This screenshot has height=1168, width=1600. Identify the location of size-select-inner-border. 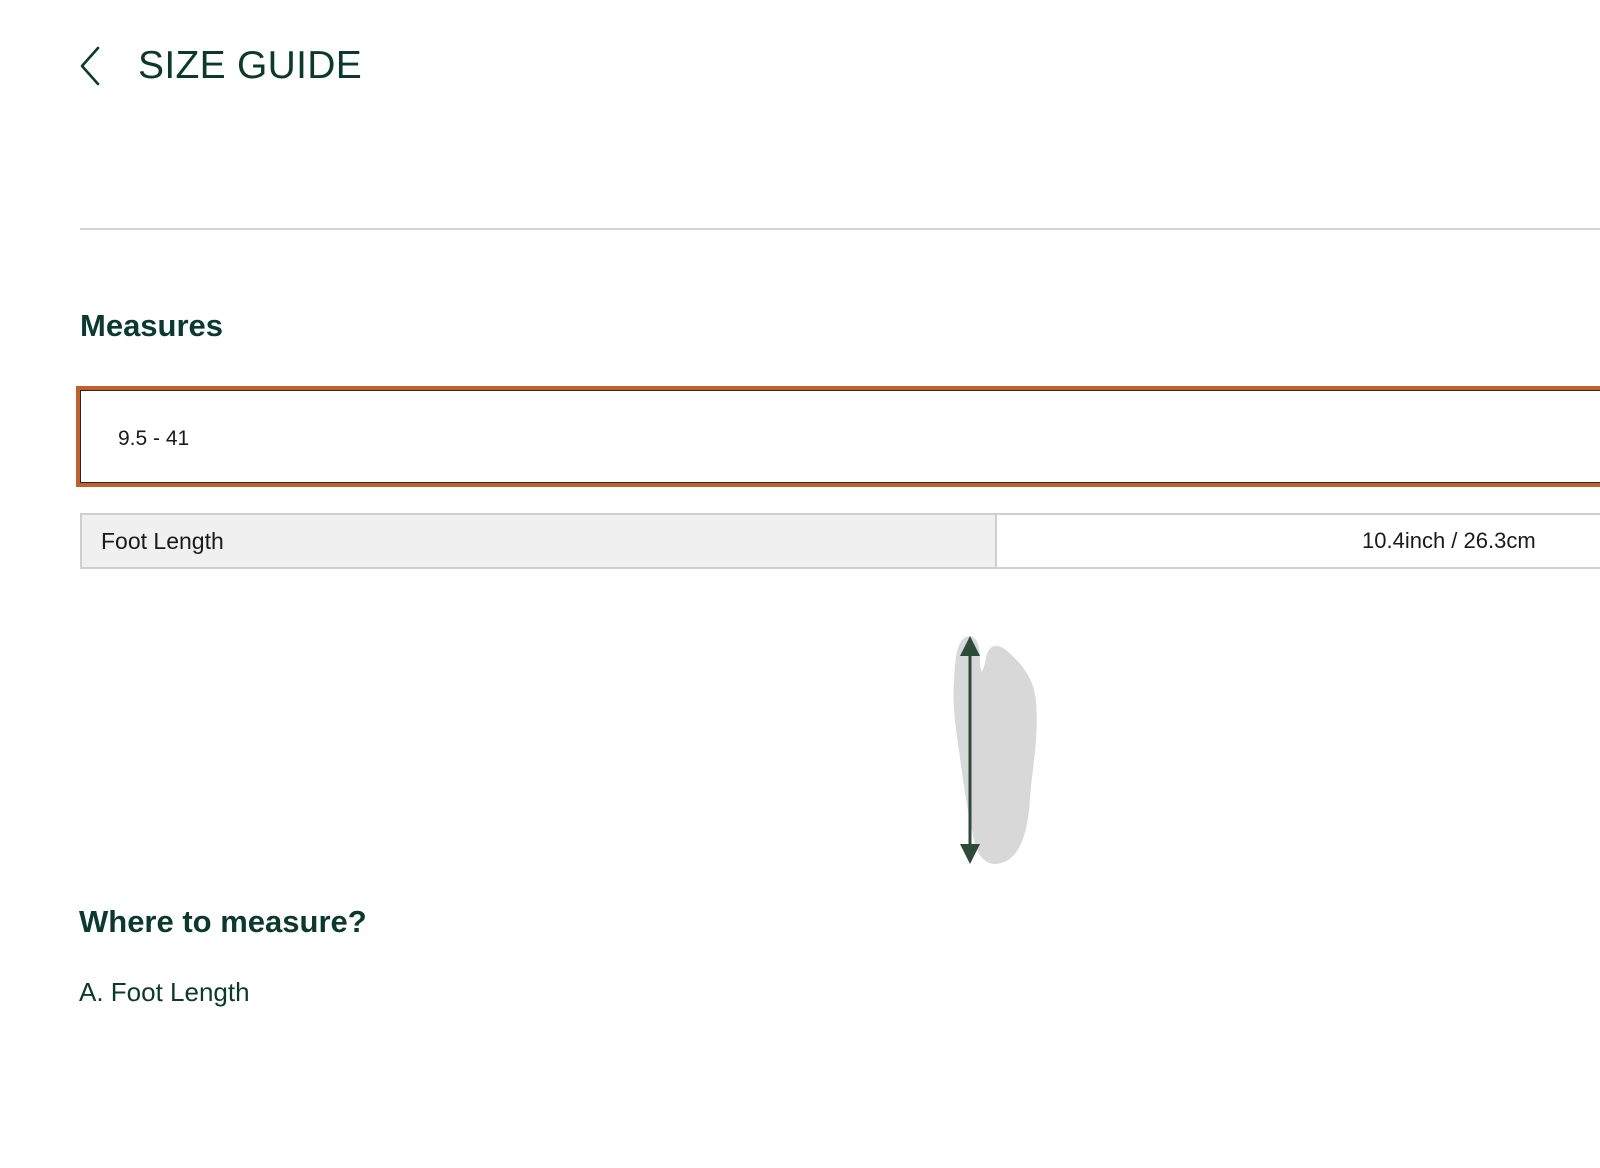
(840, 436).